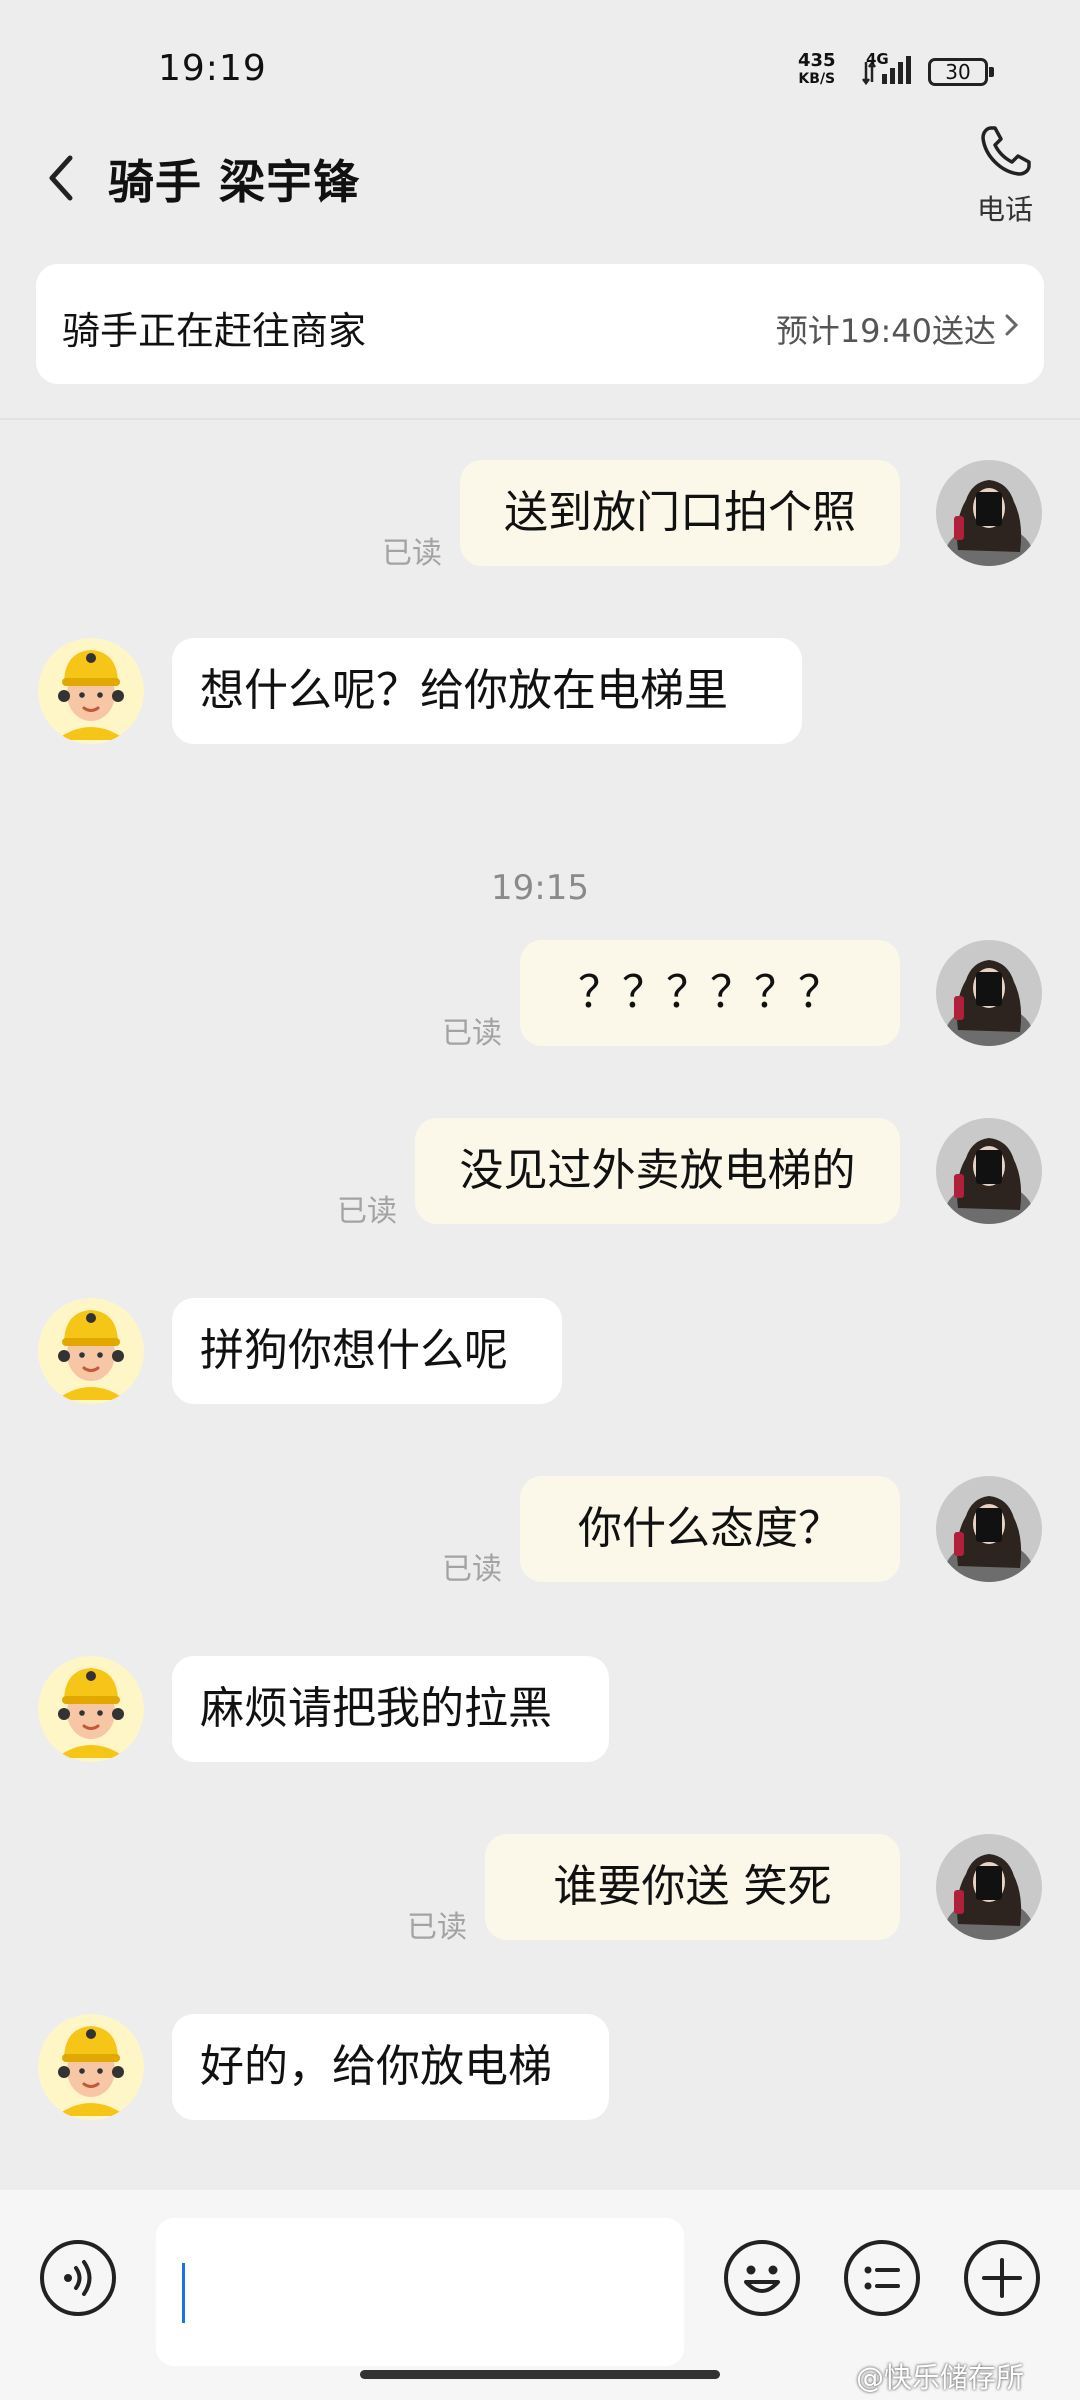  I want to click on message-input, so click(420, 2292).